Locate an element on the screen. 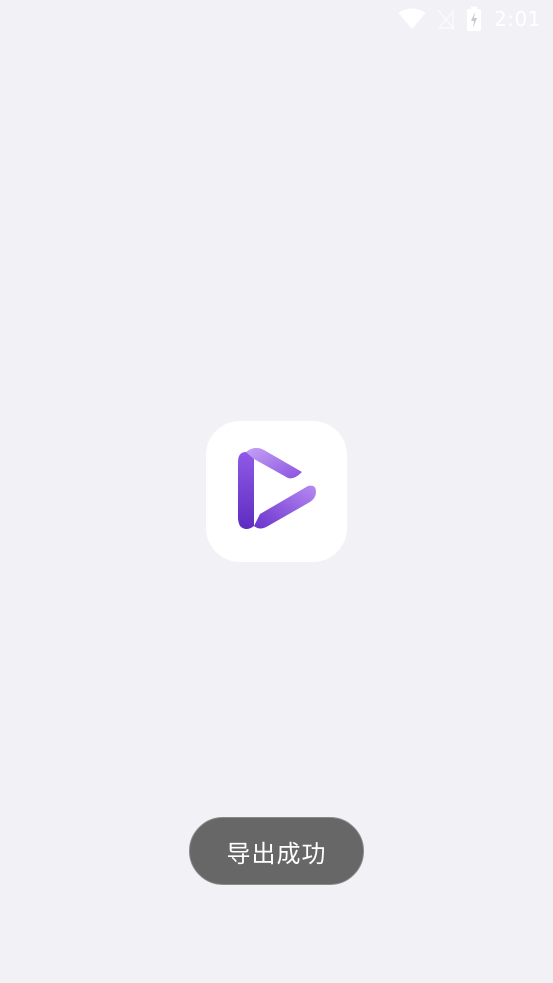 Image resolution: width=553 pixels, height=983 pixels. toast-message: 导出成功 is located at coordinates (276, 853).